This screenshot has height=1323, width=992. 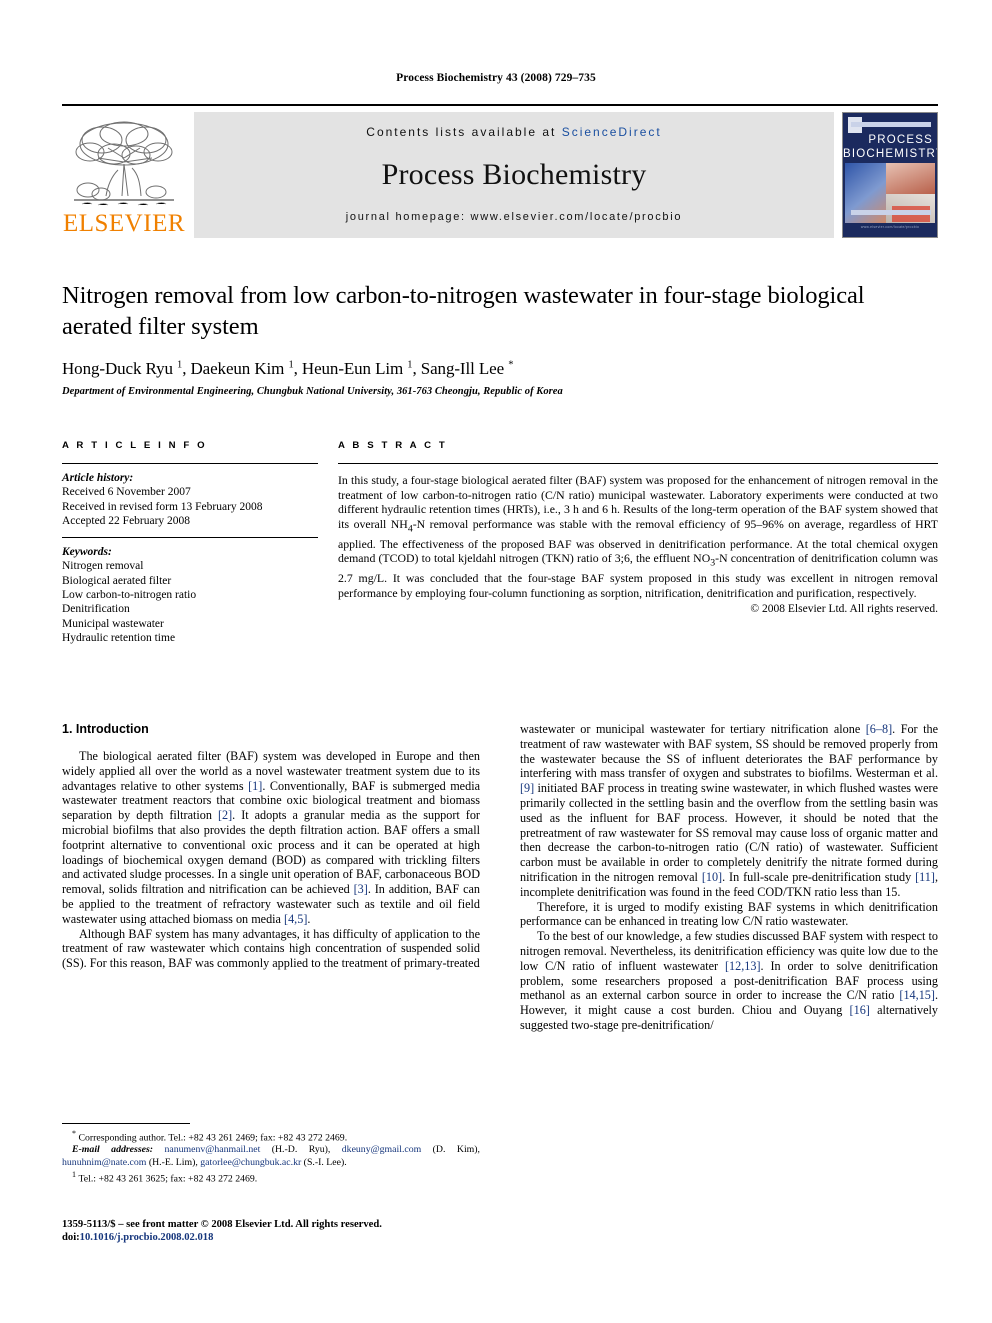 What do you see at coordinates (124, 163) in the screenshot?
I see `elsevier-tree-icon` at bounding box center [124, 163].